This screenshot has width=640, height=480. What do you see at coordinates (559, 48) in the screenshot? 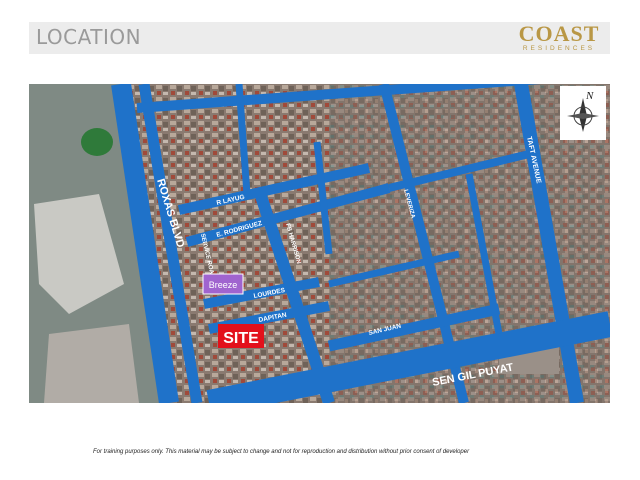
I see `logo-subtitle: RESIDENCES` at bounding box center [559, 48].